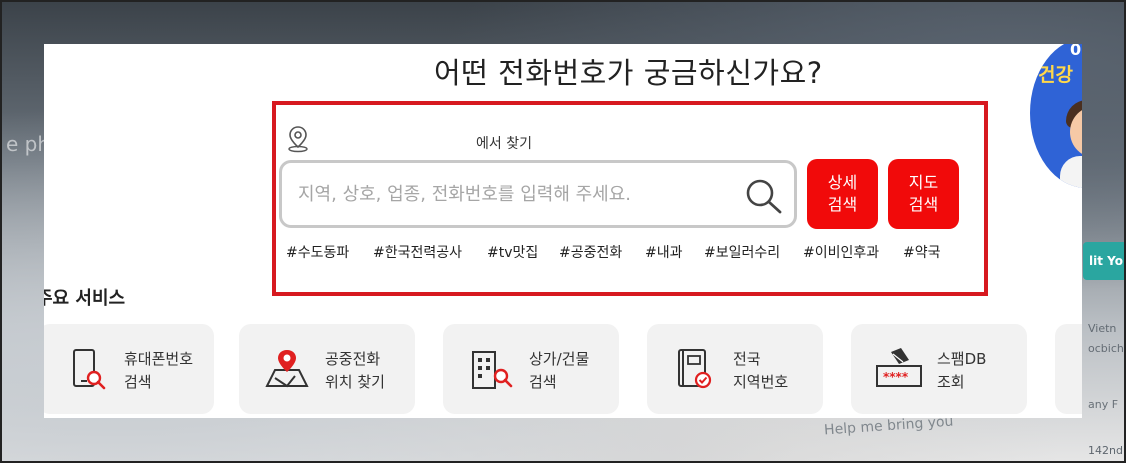 The height and width of the screenshot is (463, 1126). What do you see at coordinates (492, 370) in the screenshot?
I see `building-search-icon` at bounding box center [492, 370].